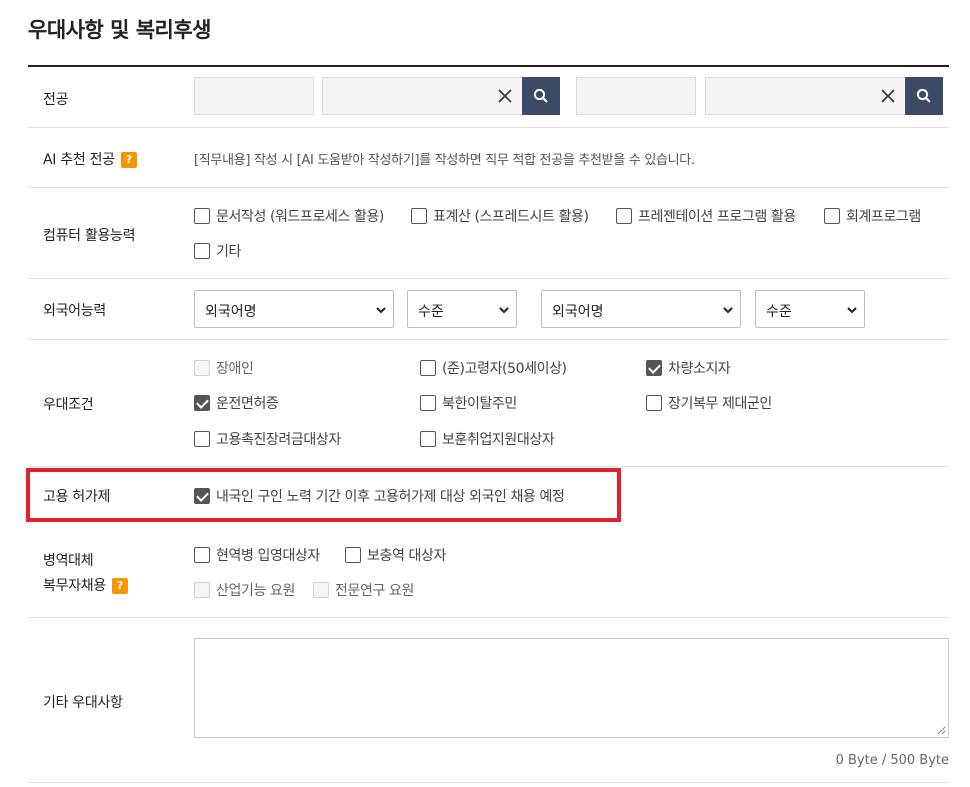  I want to click on major-category-2-field, so click(636, 96).